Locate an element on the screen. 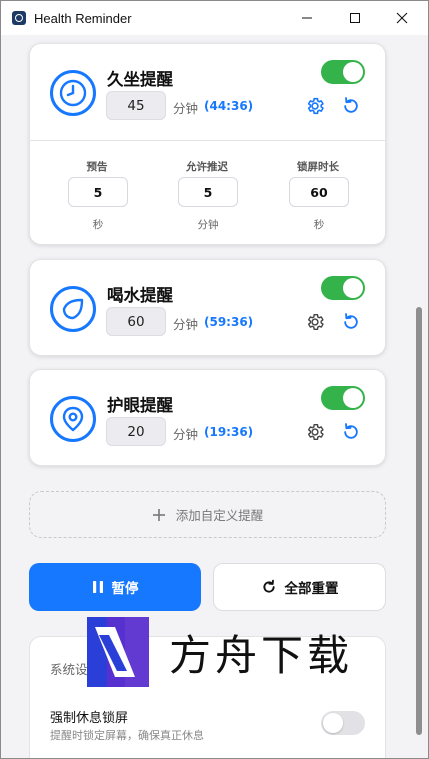 This screenshot has height=759, width=429. maximize-icon is located at coordinates (355, 18).